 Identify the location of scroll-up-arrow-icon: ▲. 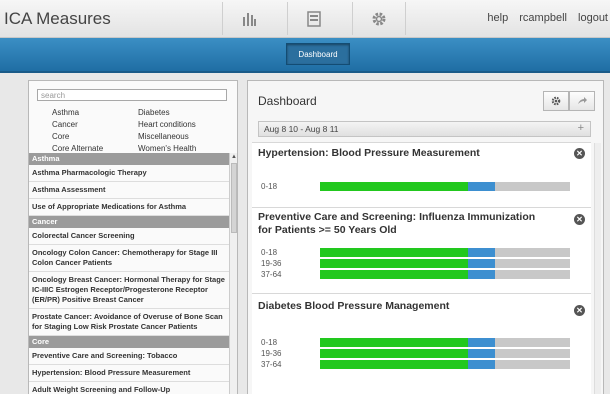
(234, 157).